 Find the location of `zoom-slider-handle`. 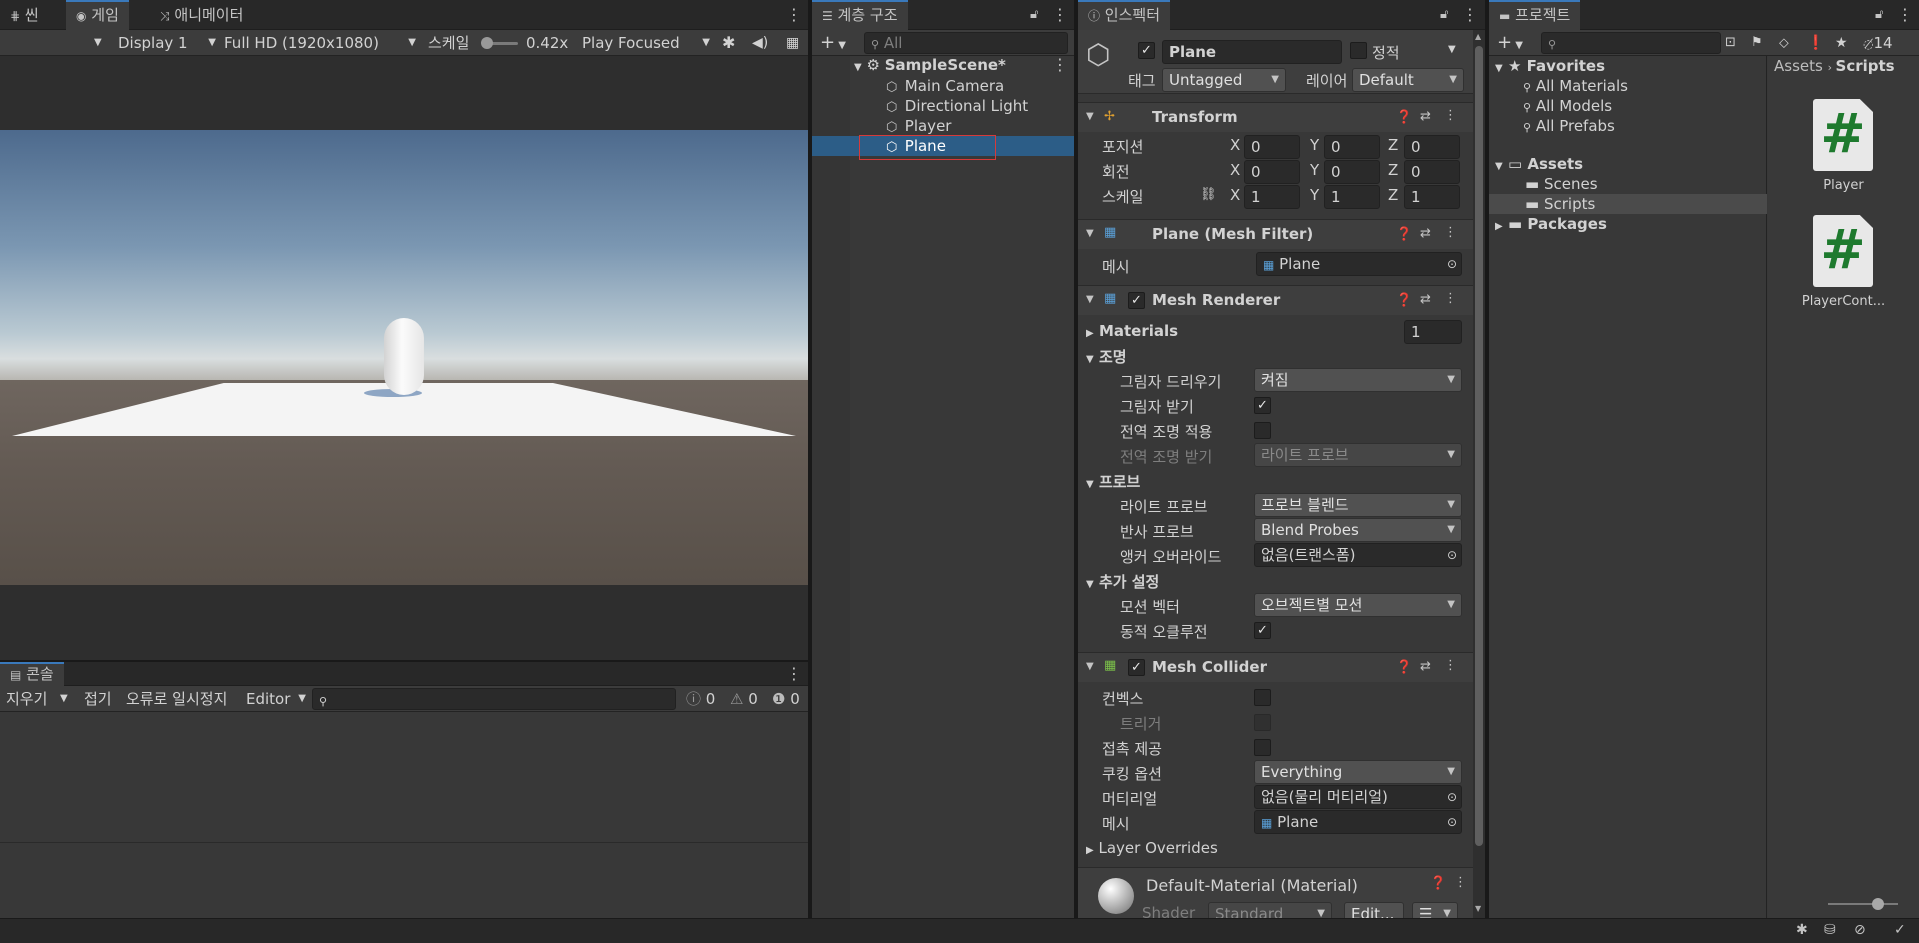

zoom-slider-handle is located at coordinates (1878, 904).